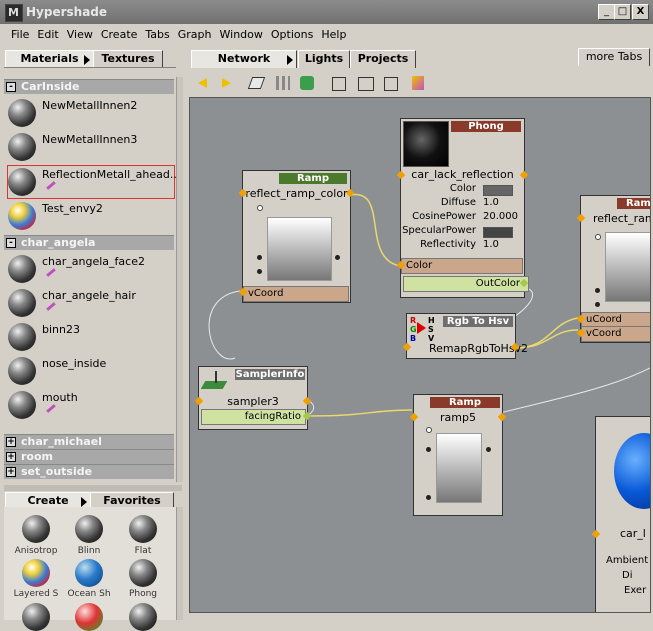  Describe the element at coordinates (91, 405) in the screenshot. I see `material-item: mouth` at that location.